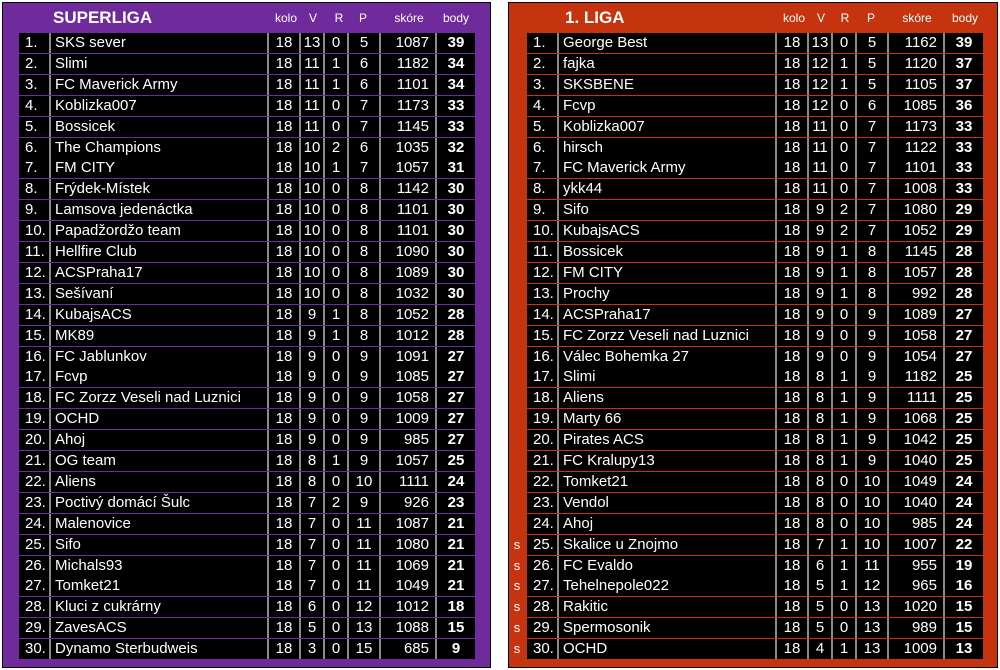 The width and height of the screenshot is (1000, 670). I want to click on score-cell: 1089, so click(407, 272).